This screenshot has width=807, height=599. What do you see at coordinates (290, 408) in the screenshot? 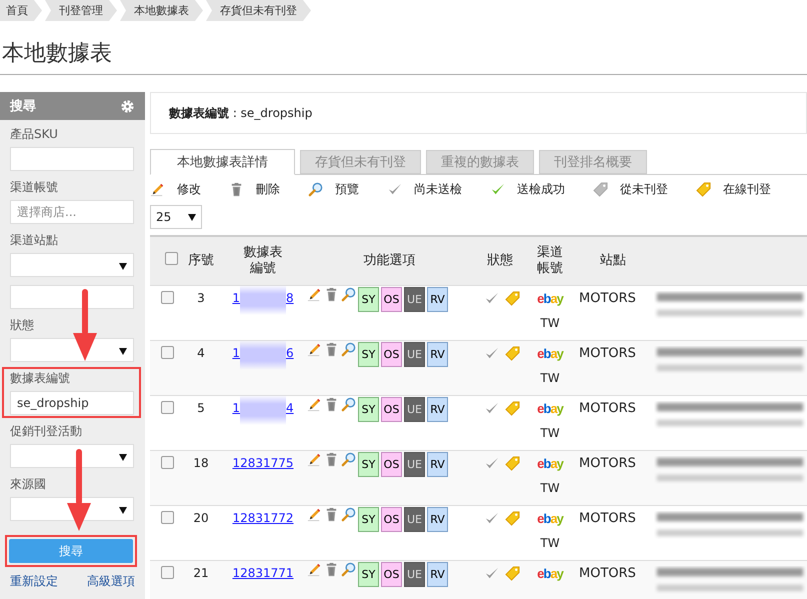
I see `id-link: 4` at bounding box center [290, 408].